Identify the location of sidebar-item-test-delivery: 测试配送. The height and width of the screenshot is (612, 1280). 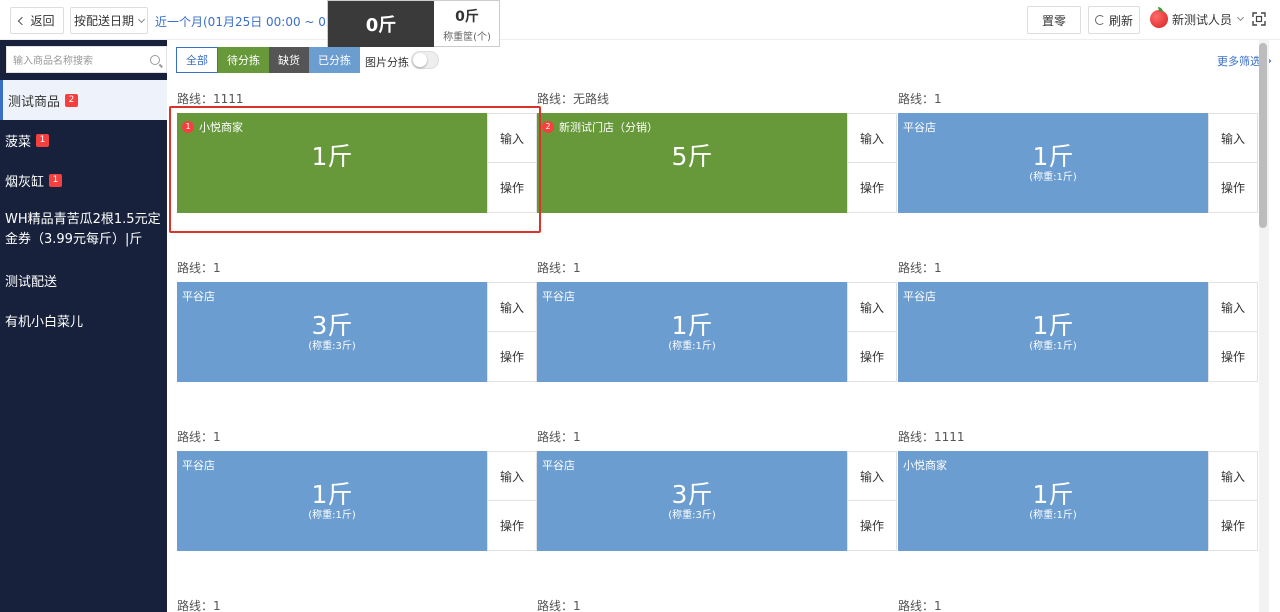
(83, 280).